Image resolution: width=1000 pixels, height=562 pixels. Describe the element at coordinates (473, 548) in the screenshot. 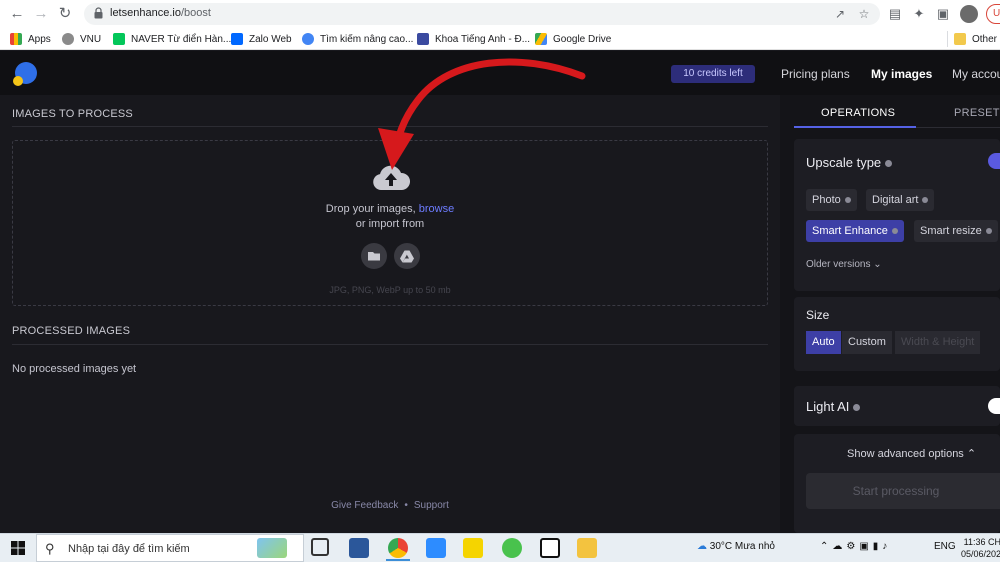

I see `sticky-notes-icon` at that location.